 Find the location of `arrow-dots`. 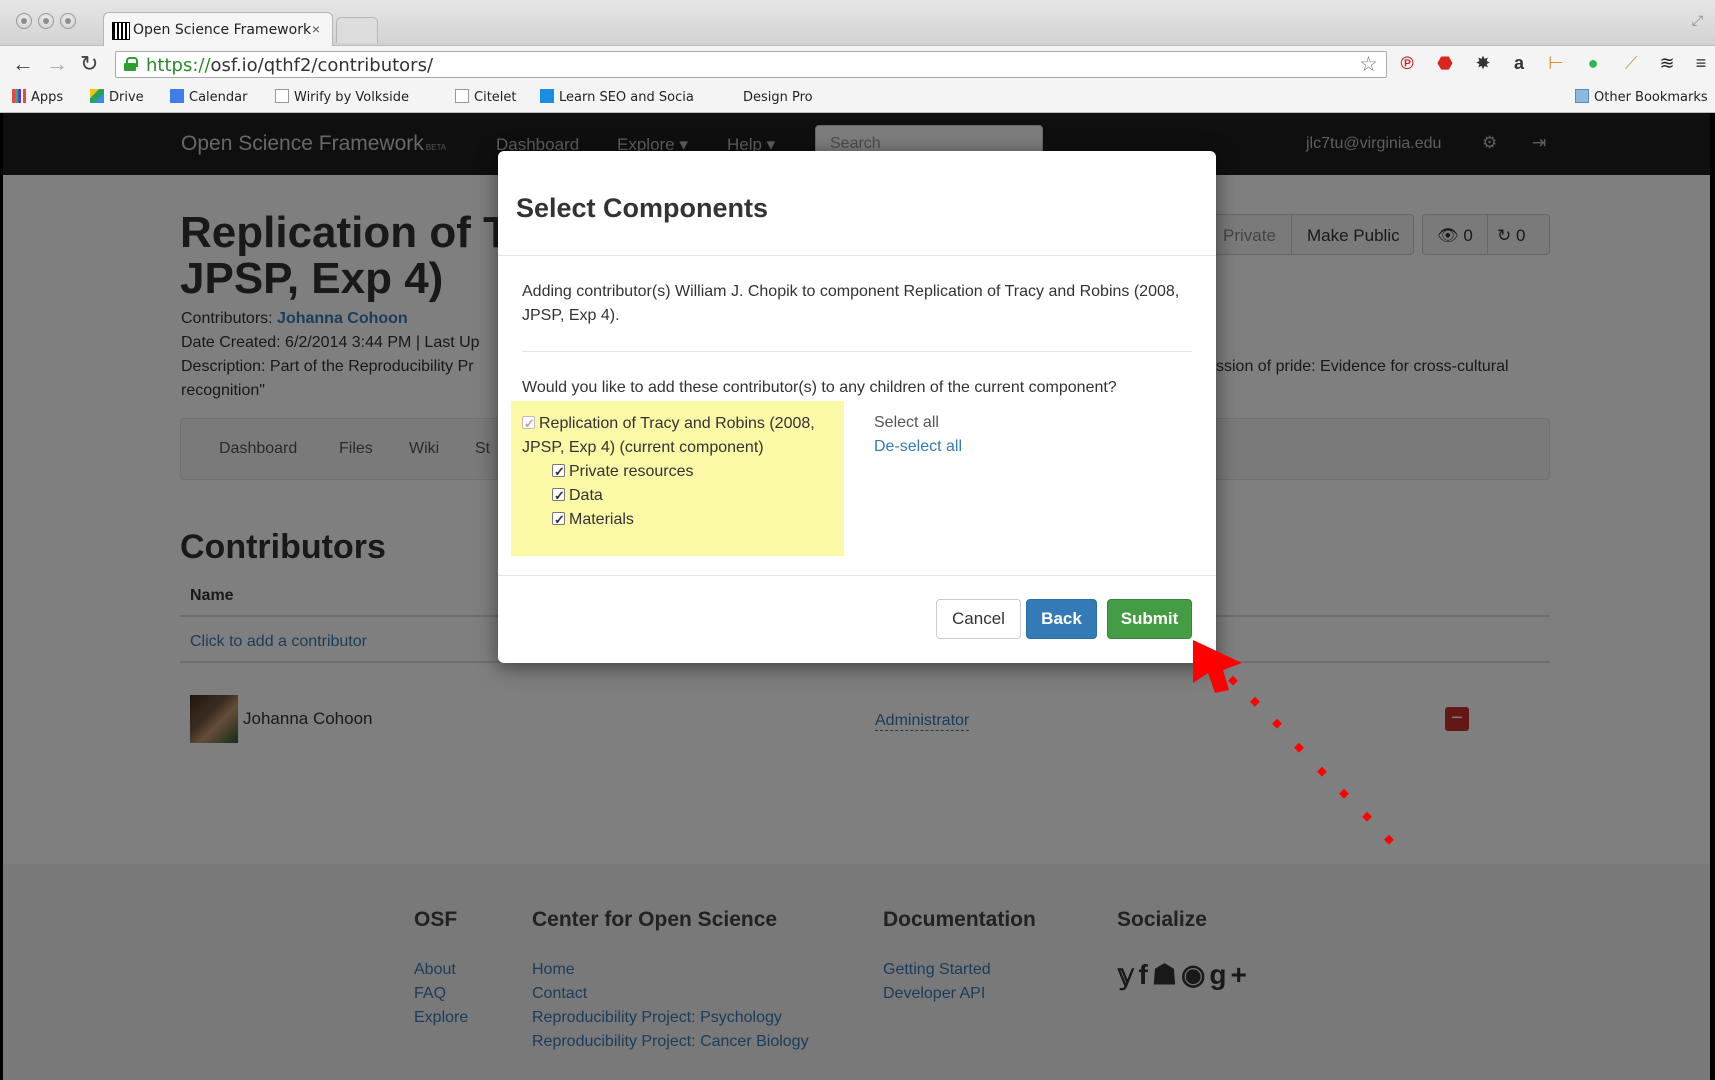

arrow-dots is located at coordinates (1311, 760).